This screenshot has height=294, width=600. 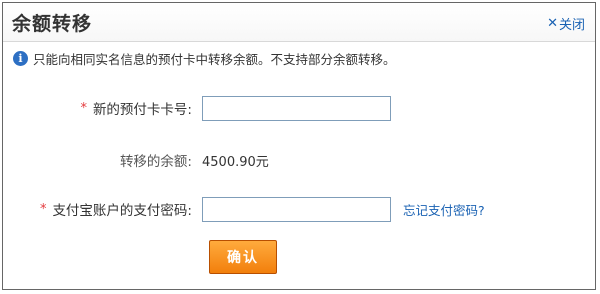 What do you see at coordinates (235, 162) in the screenshot?
I see `transfer-amount-value: 4500.90元` at bounding box center [235, 162].